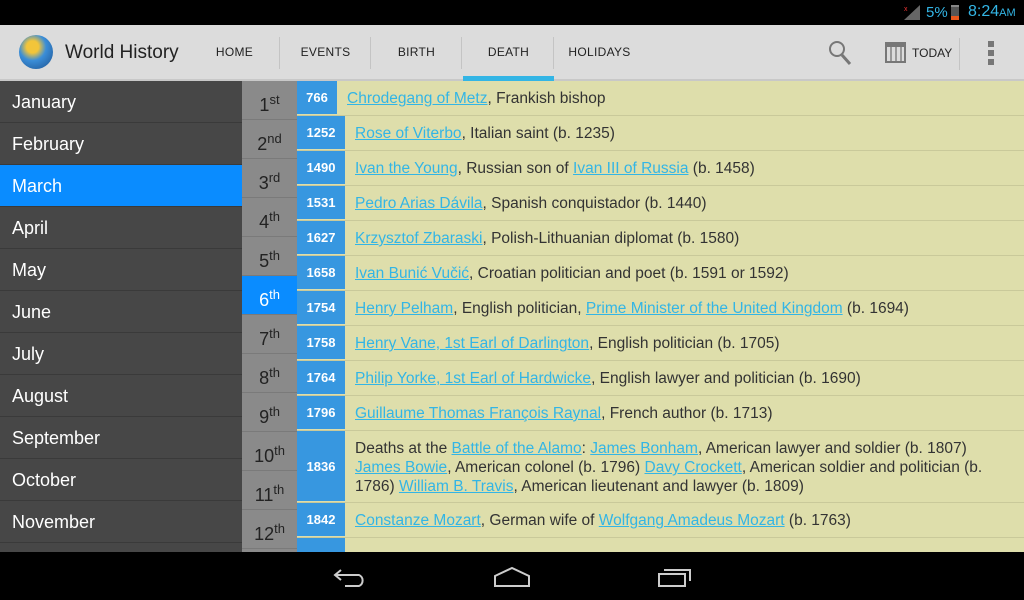 This screenshot has width=1024, height=600. I want to click on overflow-menu-icon, so click(991, 54).